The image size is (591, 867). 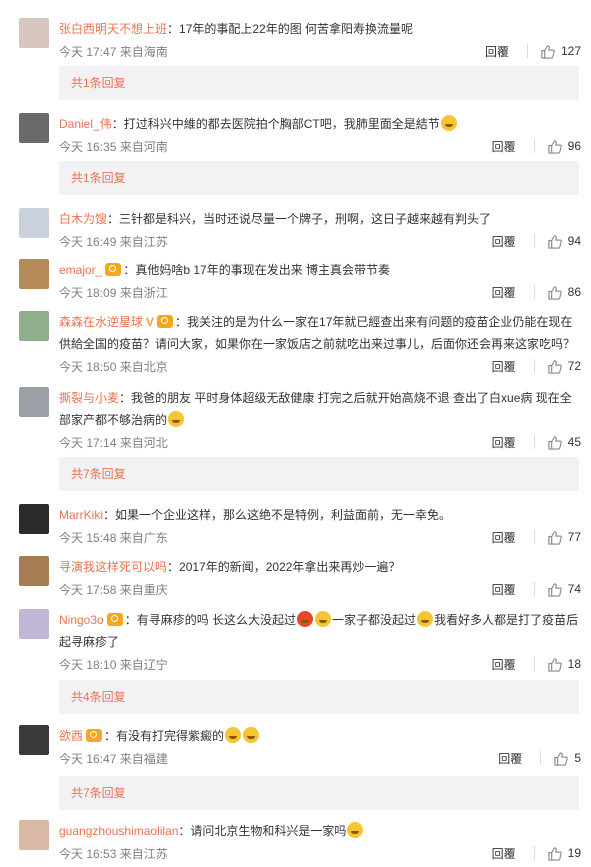 I want to click on like-count: 127, so click(x=570, y=51).